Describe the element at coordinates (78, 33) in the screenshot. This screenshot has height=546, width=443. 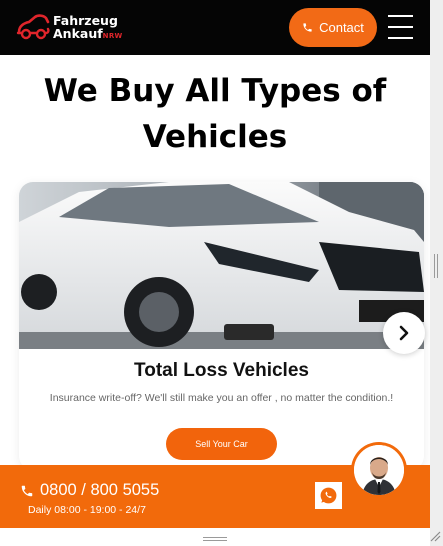
I see `logo-line-2: Ankauf` at that location.